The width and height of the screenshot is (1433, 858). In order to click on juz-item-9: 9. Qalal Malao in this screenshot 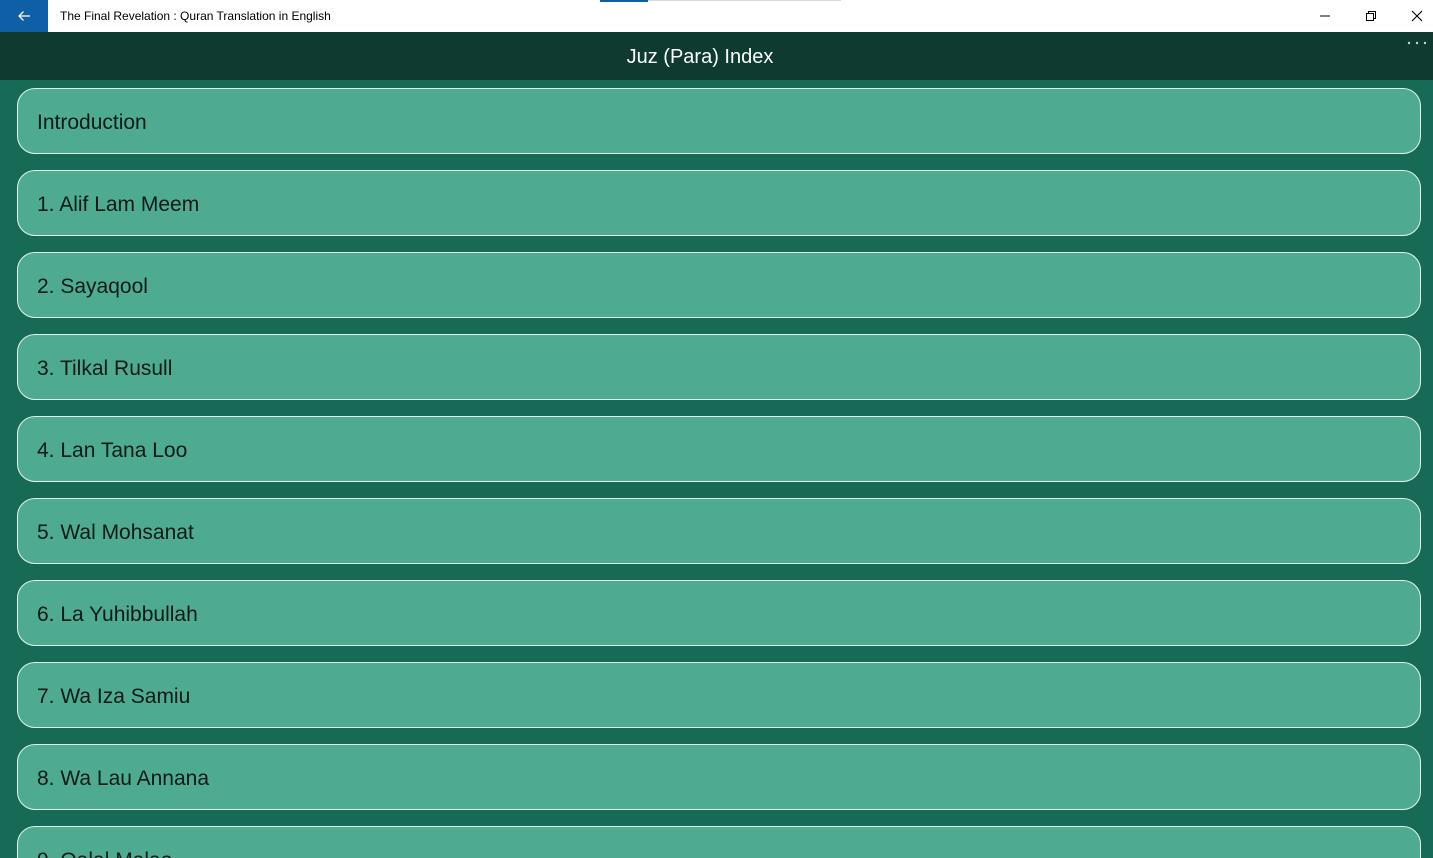, I will do `click(719, 842)`.